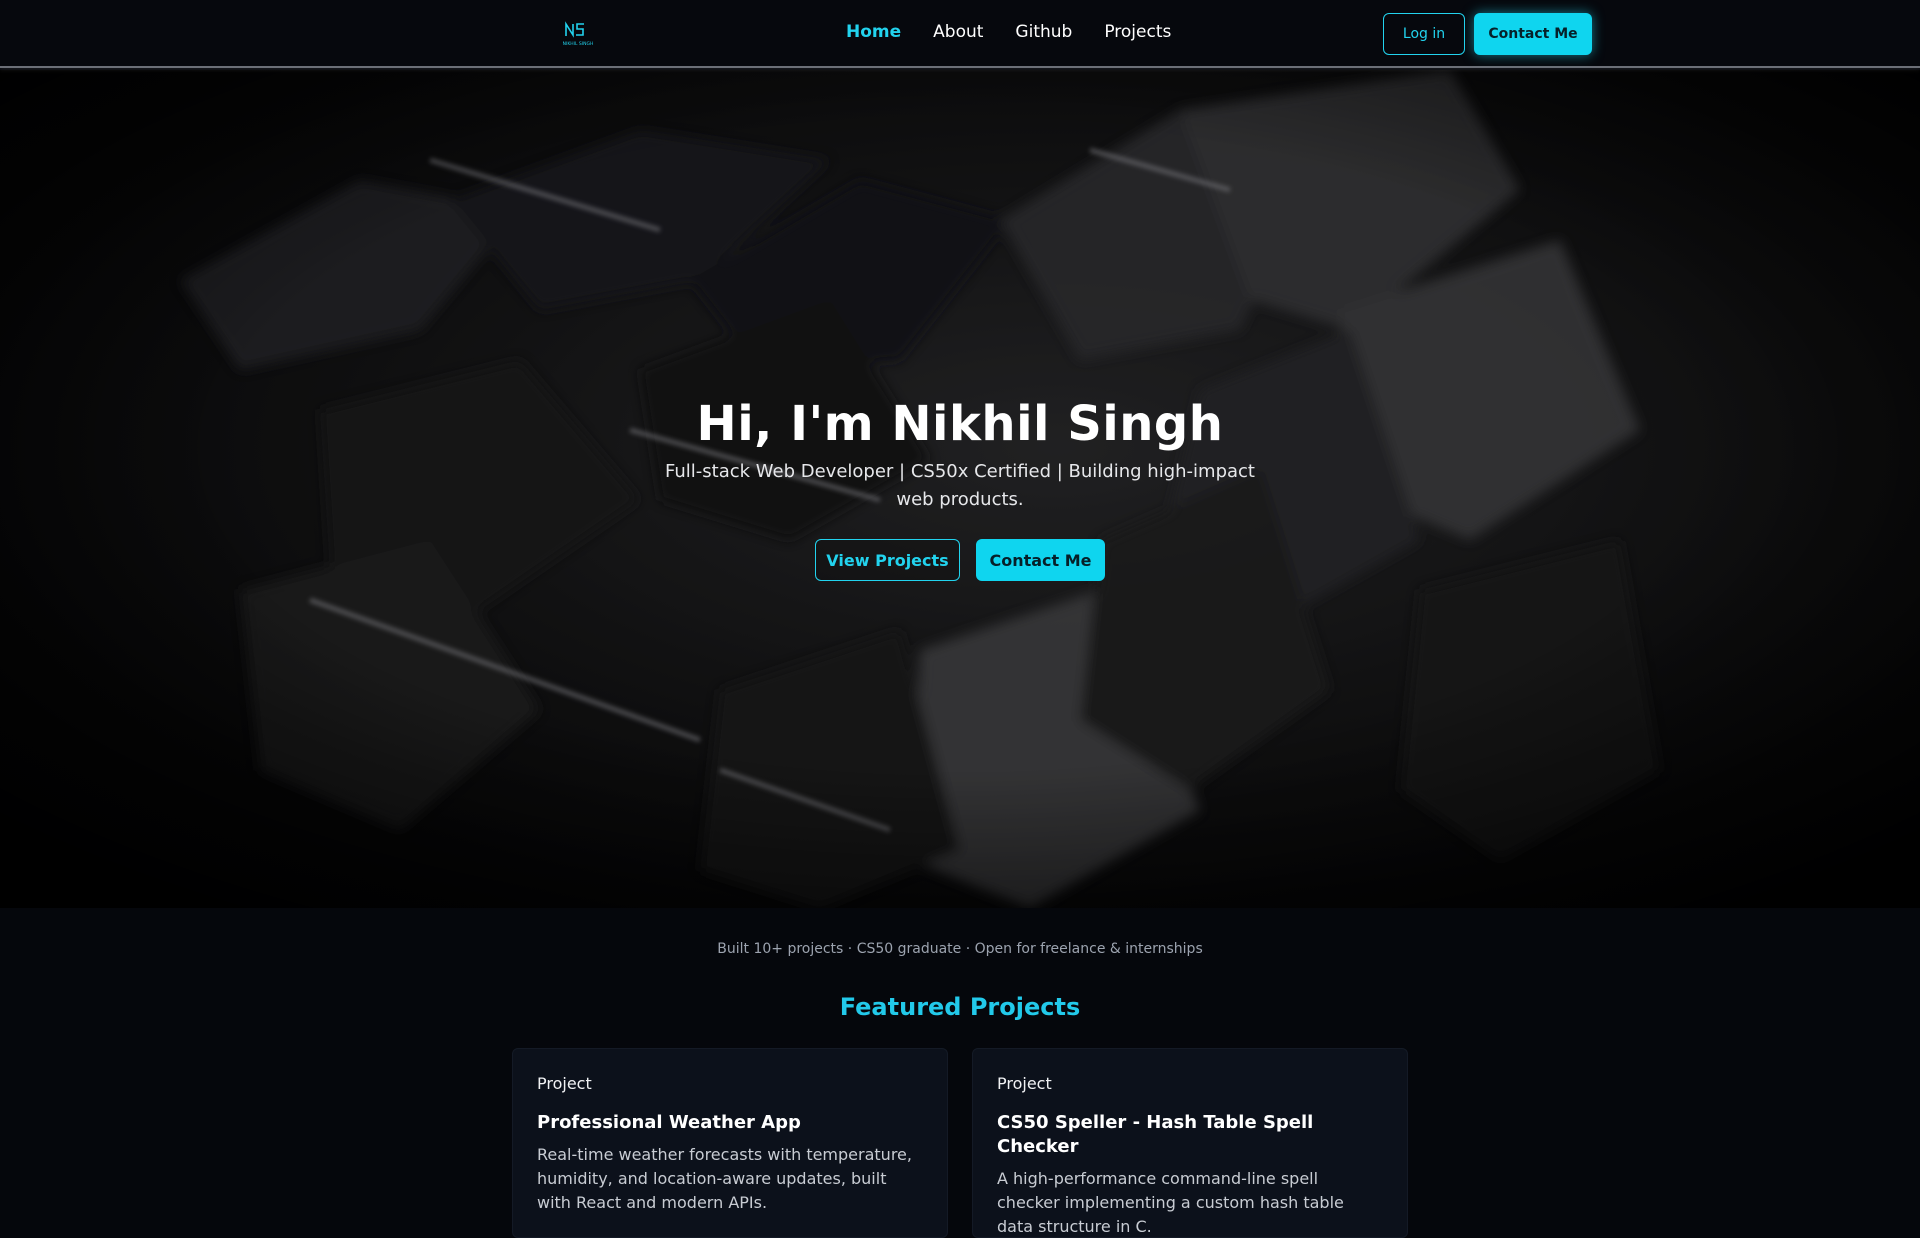 This screenshot has height=1238, width=1920. What do you see at coordinates (960, 1007) in the screenshot?
I see `featured-projects-title: Featured Projects` at bounding box center [960, 1007].